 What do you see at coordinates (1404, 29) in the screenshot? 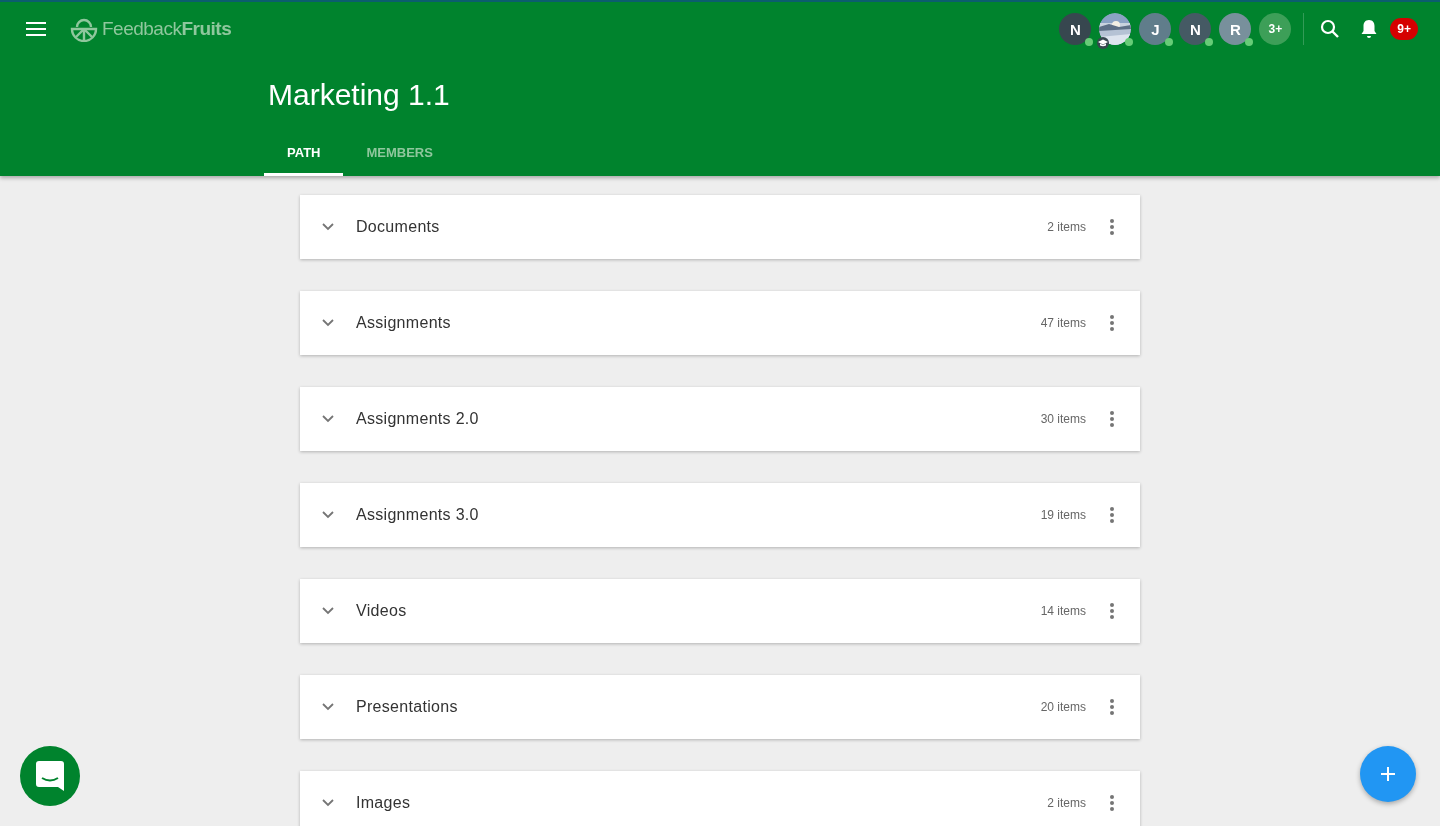
I see `notification-badge: 9+` at bounding box center [1404, 29].